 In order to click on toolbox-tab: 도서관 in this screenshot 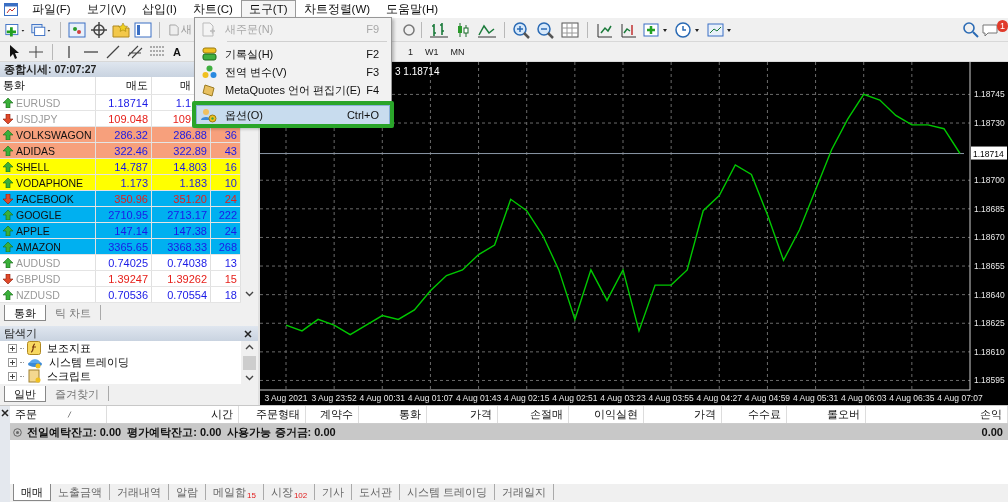, I will do `click(376, 492)`.